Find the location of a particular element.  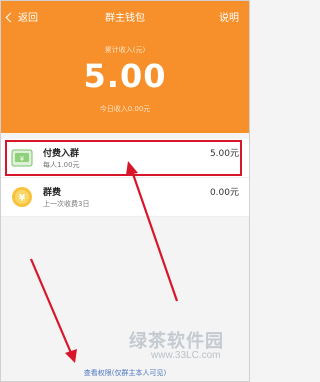

arrow-head-right is located at coordinates (132, 168).